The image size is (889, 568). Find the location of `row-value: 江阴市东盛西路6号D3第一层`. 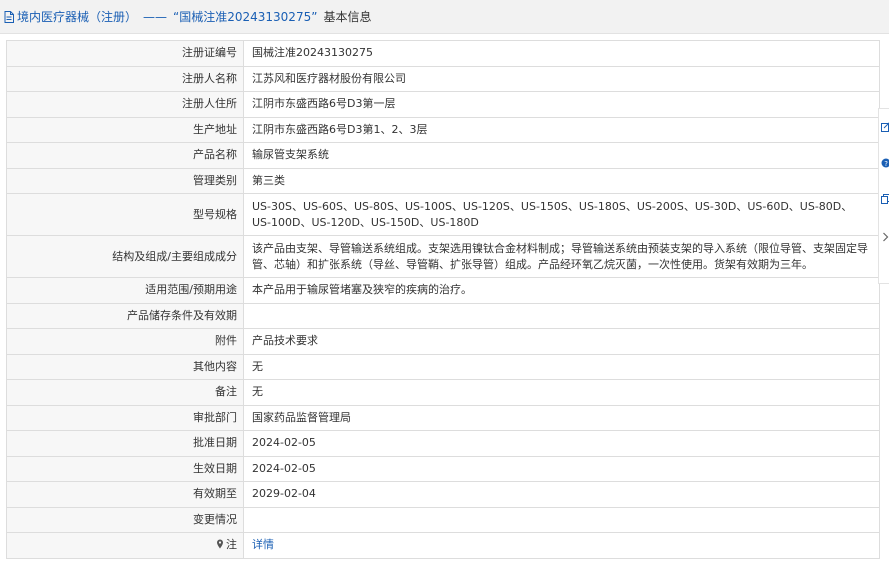

row-value: 江阴市东盛西路6号D3第一层 is located at coordinates (561, 104).